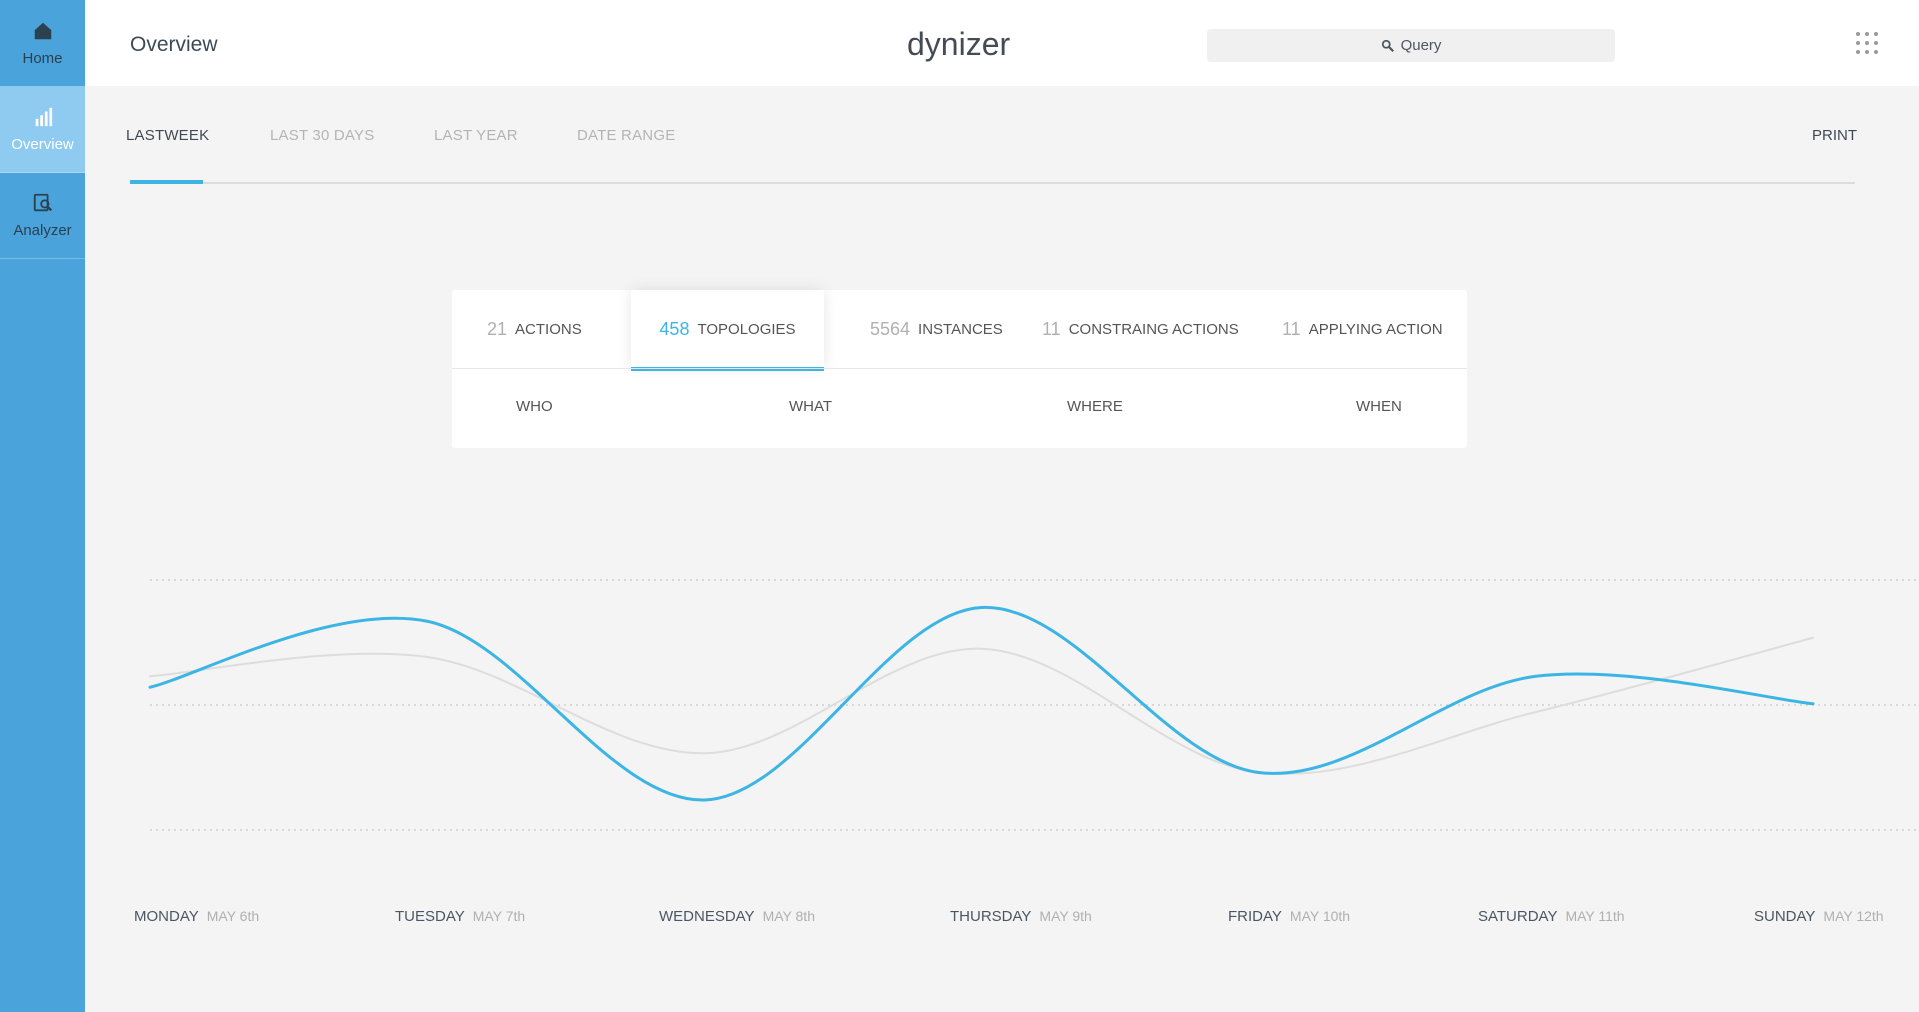 The width and height of the screenshot is (1919, 1012). Describe the element at coordinates (992, 183) in the screenshot. I see `tabs-divider` at that location.